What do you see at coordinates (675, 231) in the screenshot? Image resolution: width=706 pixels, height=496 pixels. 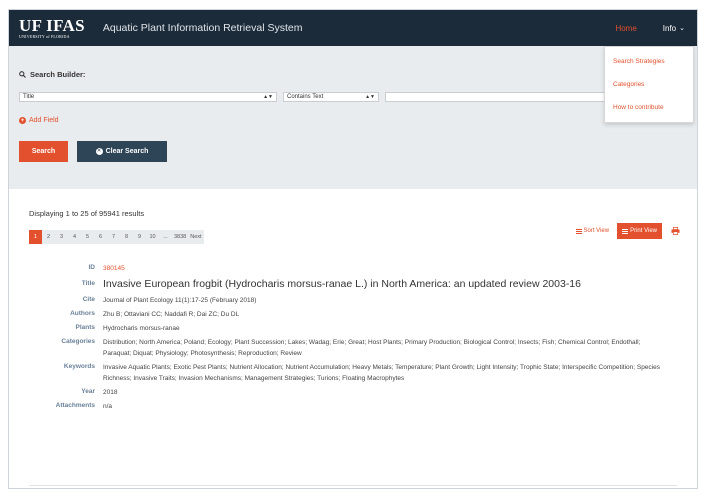 I see `printer-icon` at bounding box center [675, 231].